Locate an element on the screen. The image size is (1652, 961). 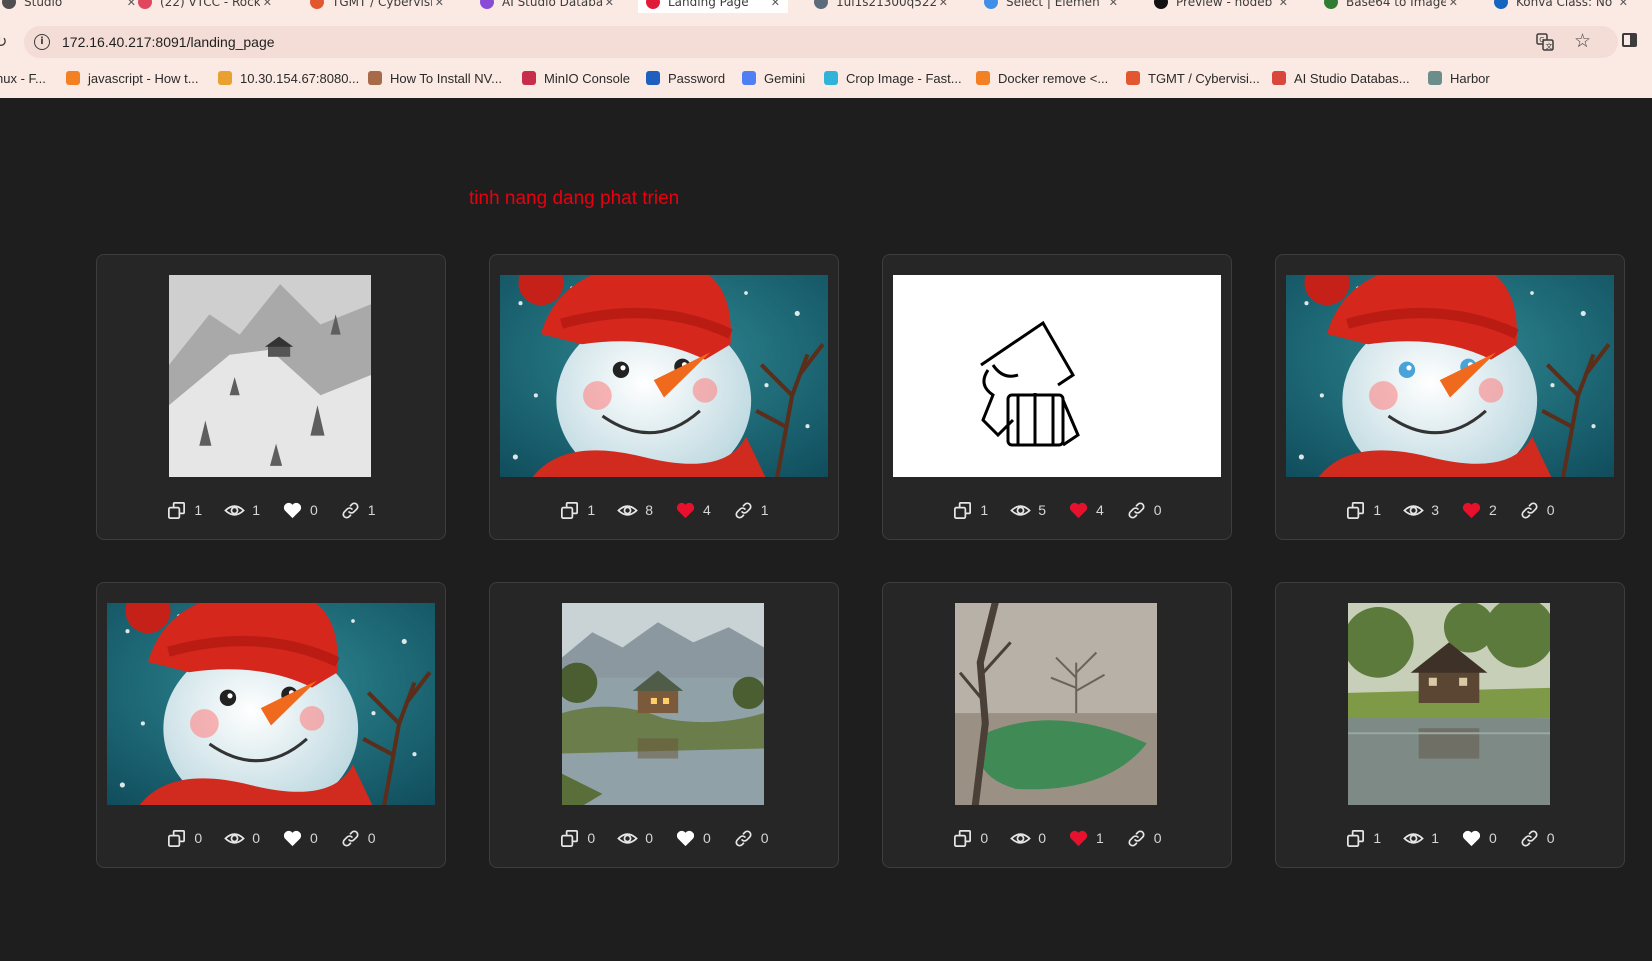
image-card: 1841 is located at coordinates (664, 397).